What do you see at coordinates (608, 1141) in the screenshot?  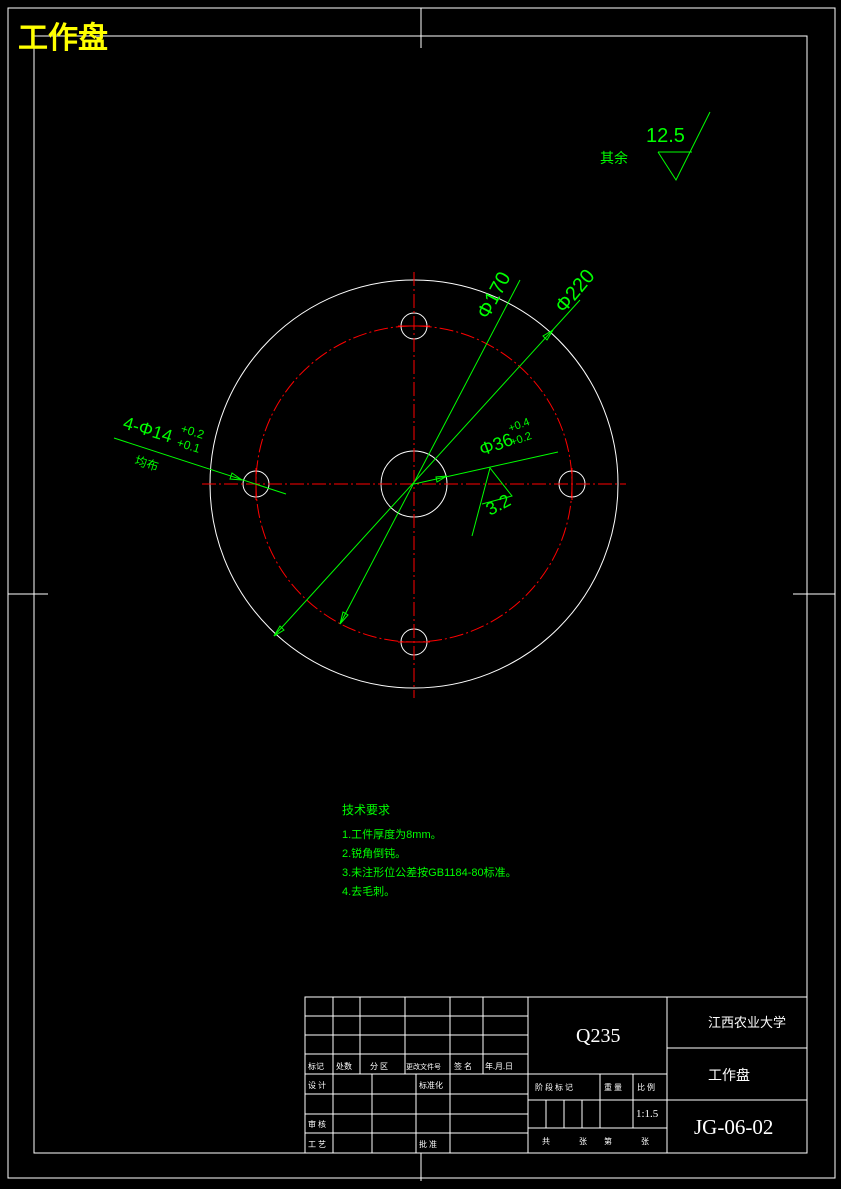 I see `sheet-no-label: 第` at bounding box center [608, 1141].